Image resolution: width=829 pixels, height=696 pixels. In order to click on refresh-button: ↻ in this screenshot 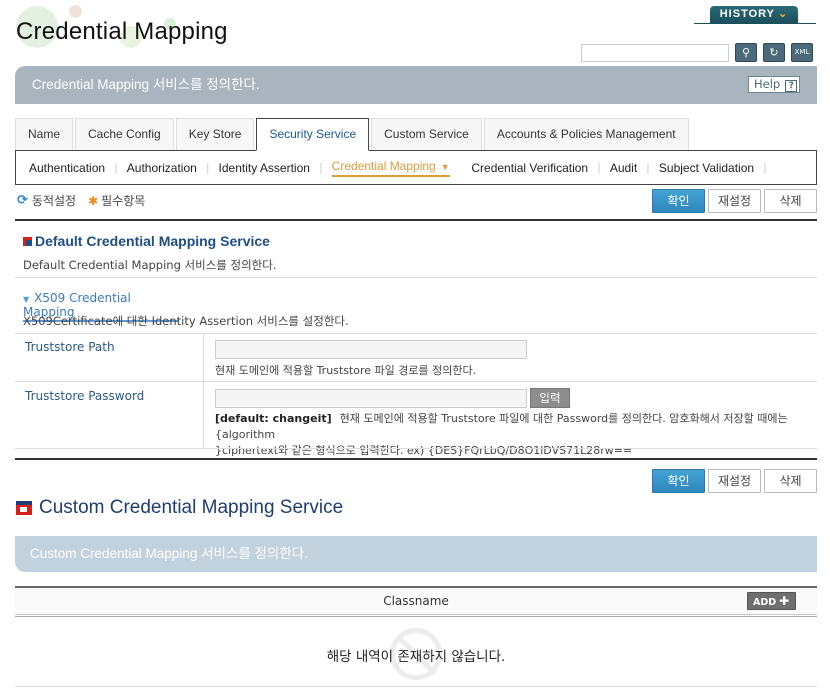, I will do `click(774, 52)`.